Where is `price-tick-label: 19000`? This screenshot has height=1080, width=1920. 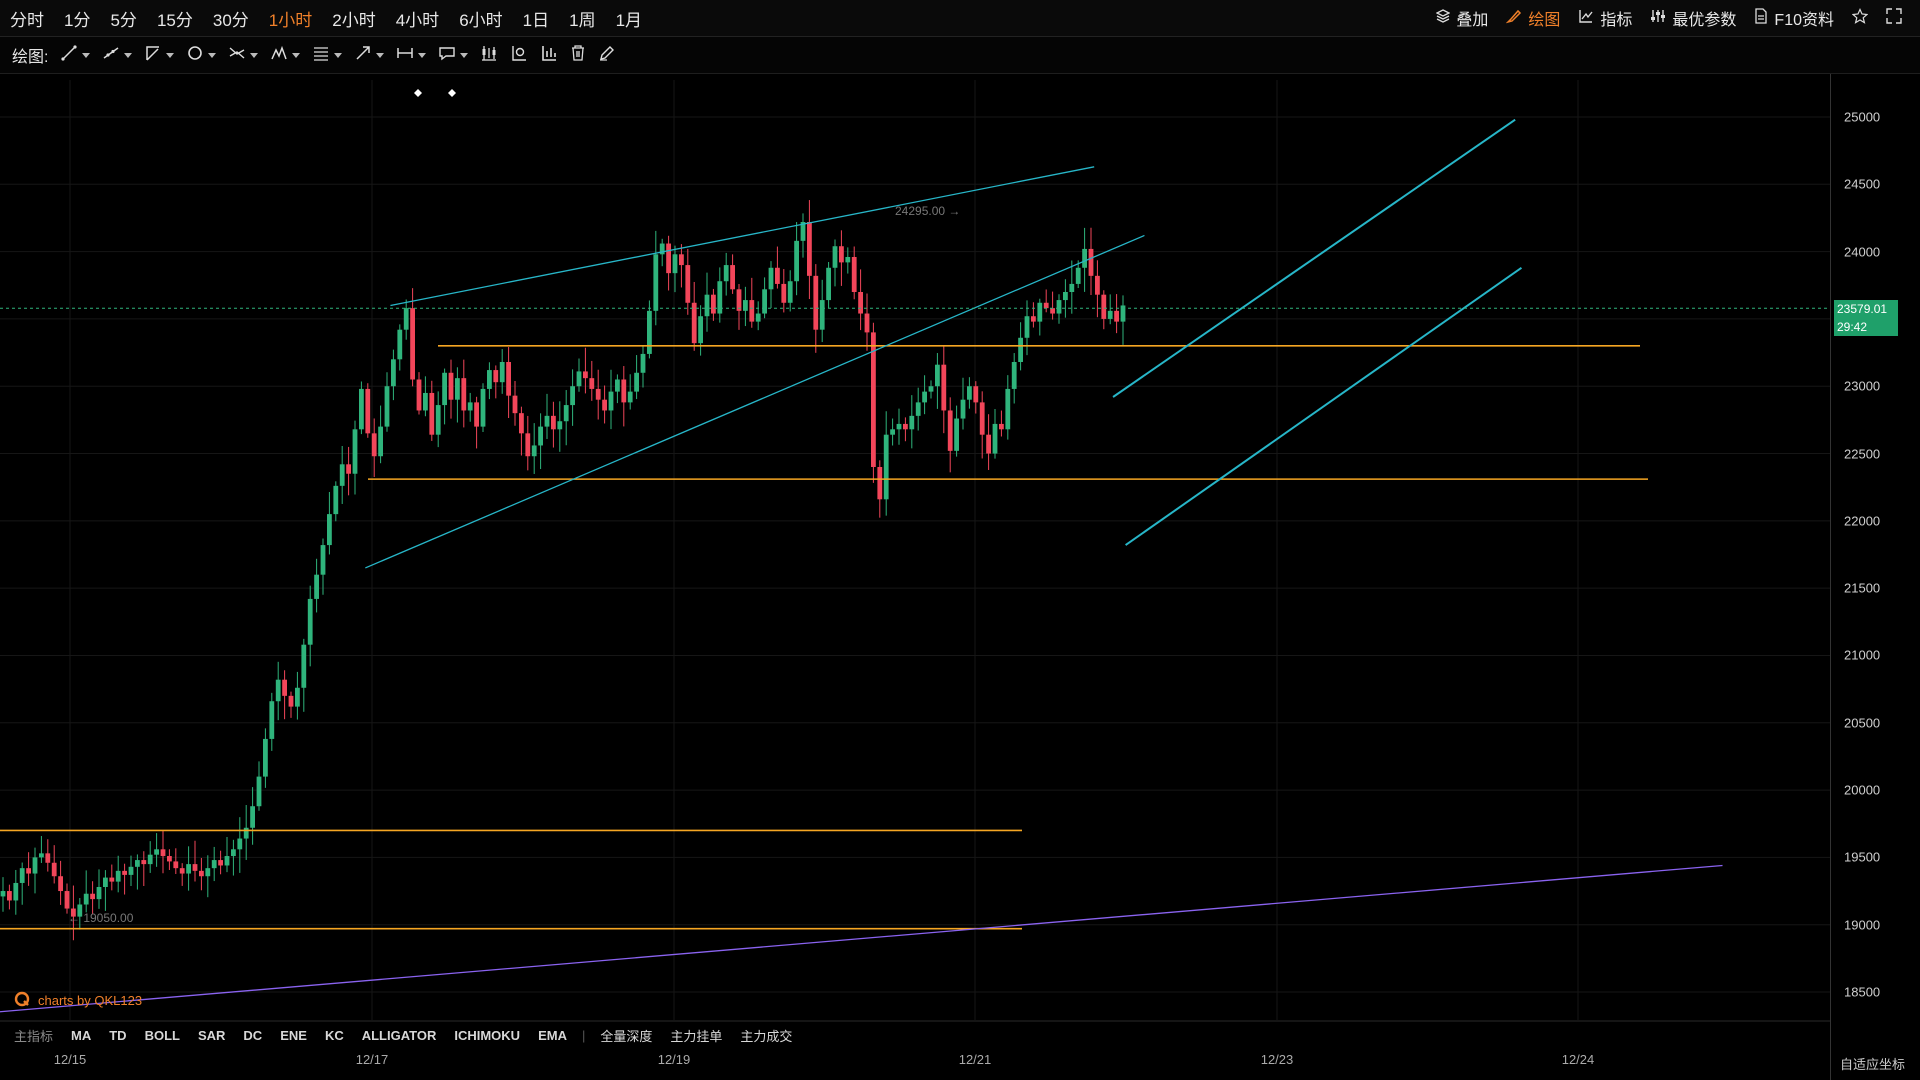 price-tick-label: 19000 is located at coordinates (1862, 925).